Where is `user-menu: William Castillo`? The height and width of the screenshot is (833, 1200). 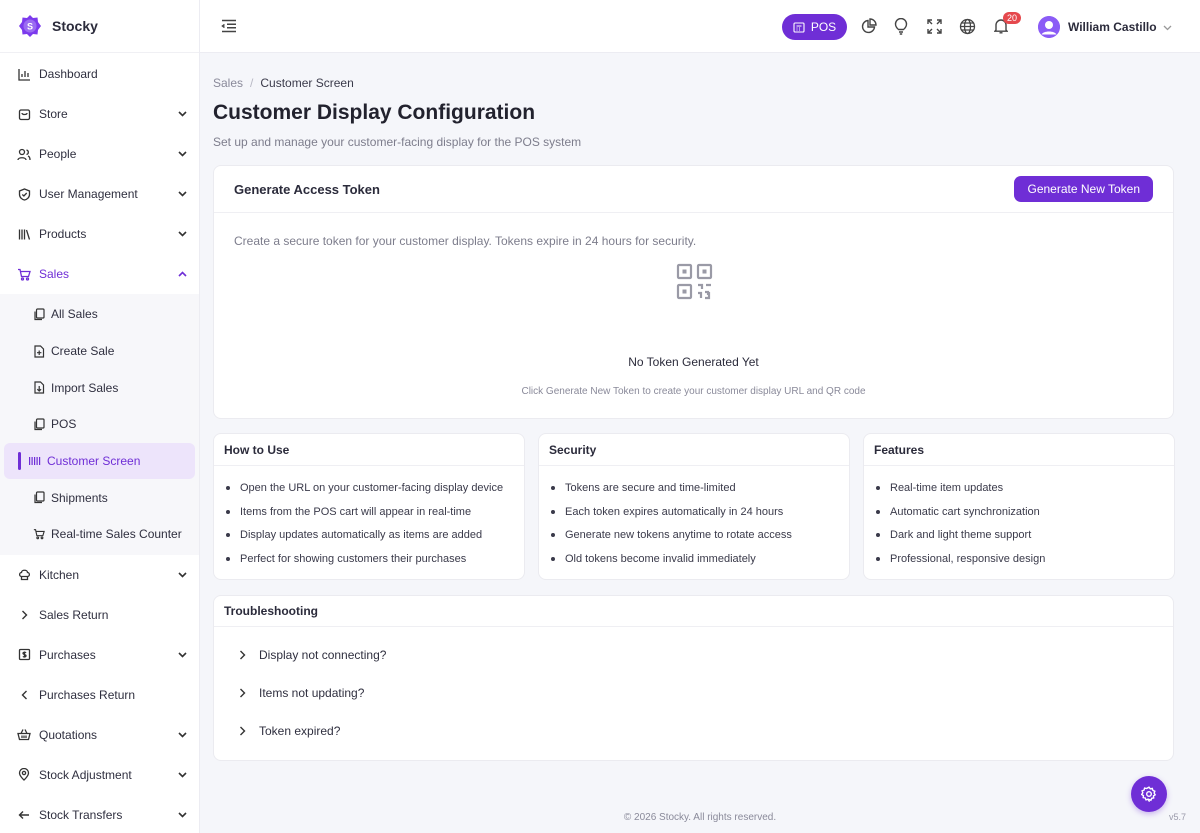 user-menu: William Castillo is located at coordinates (1105, 27).